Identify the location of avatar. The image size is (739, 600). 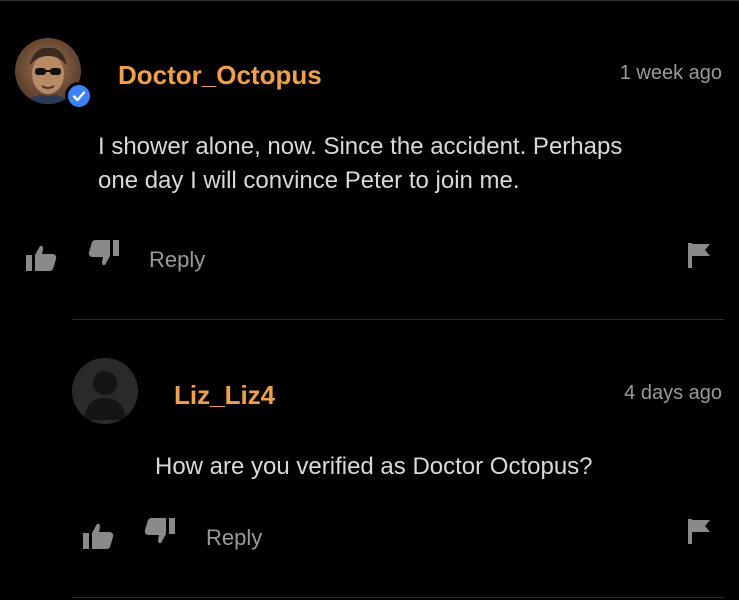
(105, 391).